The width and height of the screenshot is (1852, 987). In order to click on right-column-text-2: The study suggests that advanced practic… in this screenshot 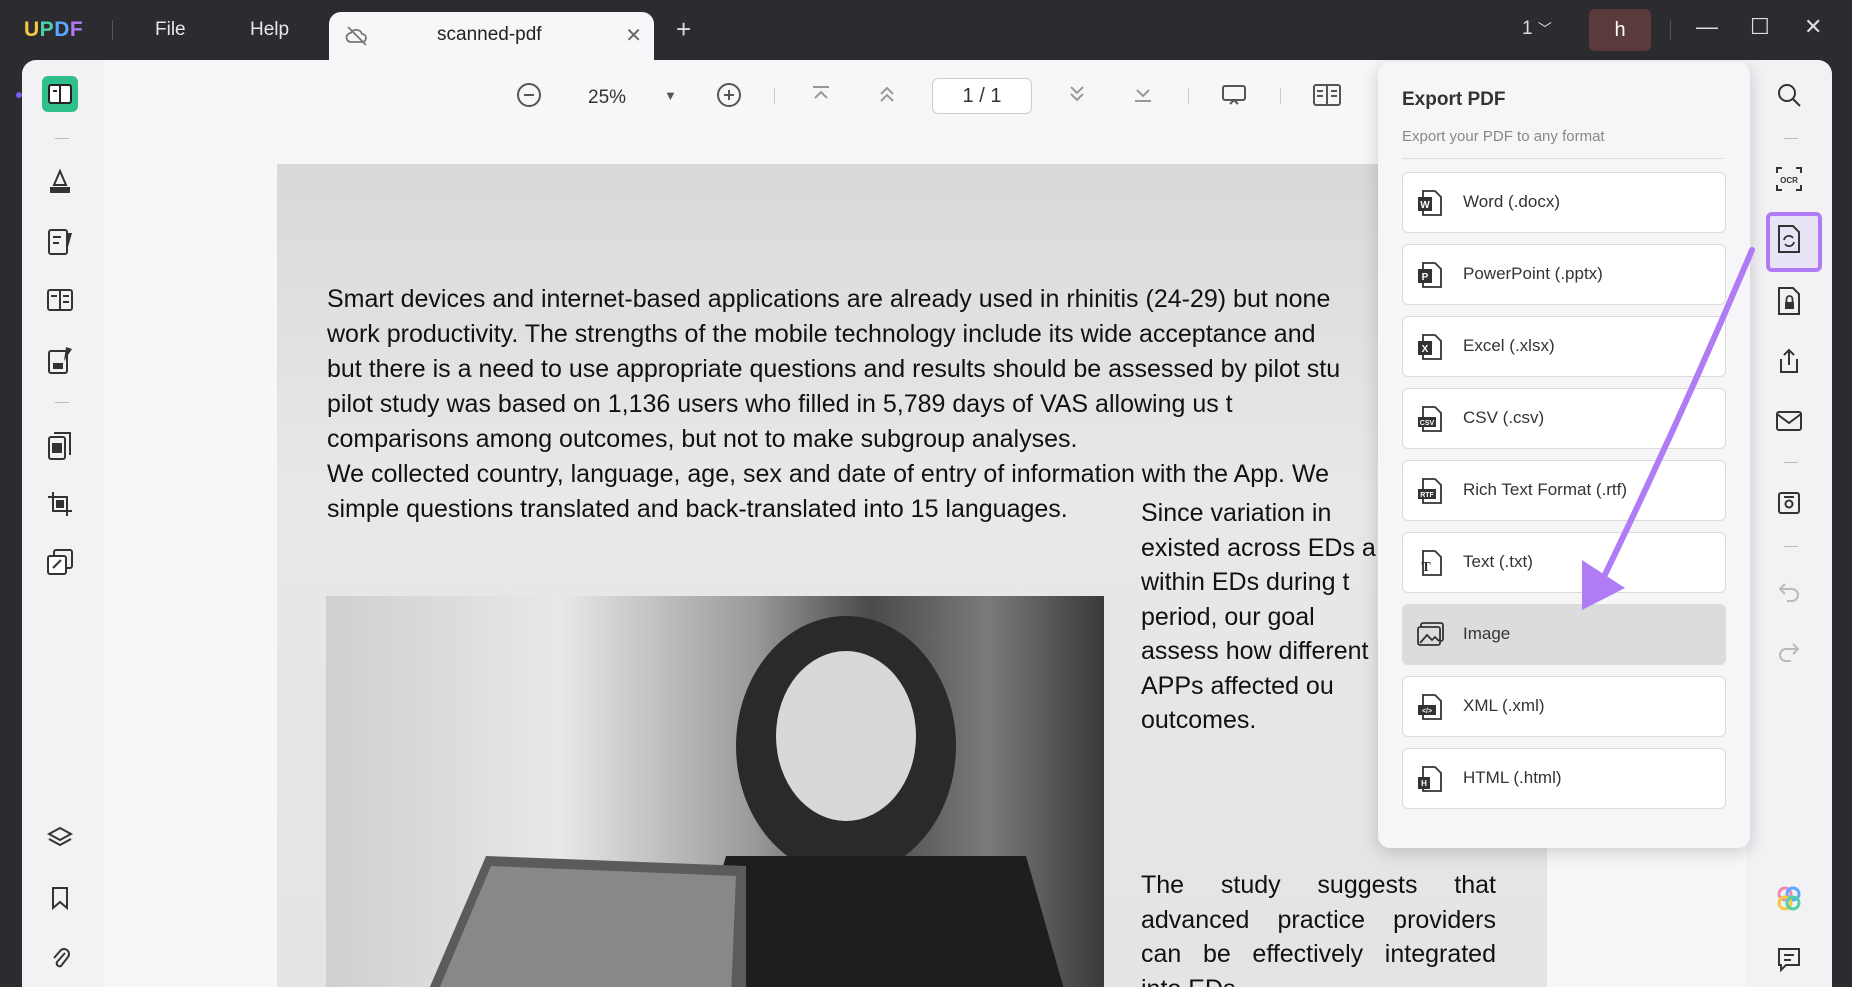, I will do `click(1318, 927)`.